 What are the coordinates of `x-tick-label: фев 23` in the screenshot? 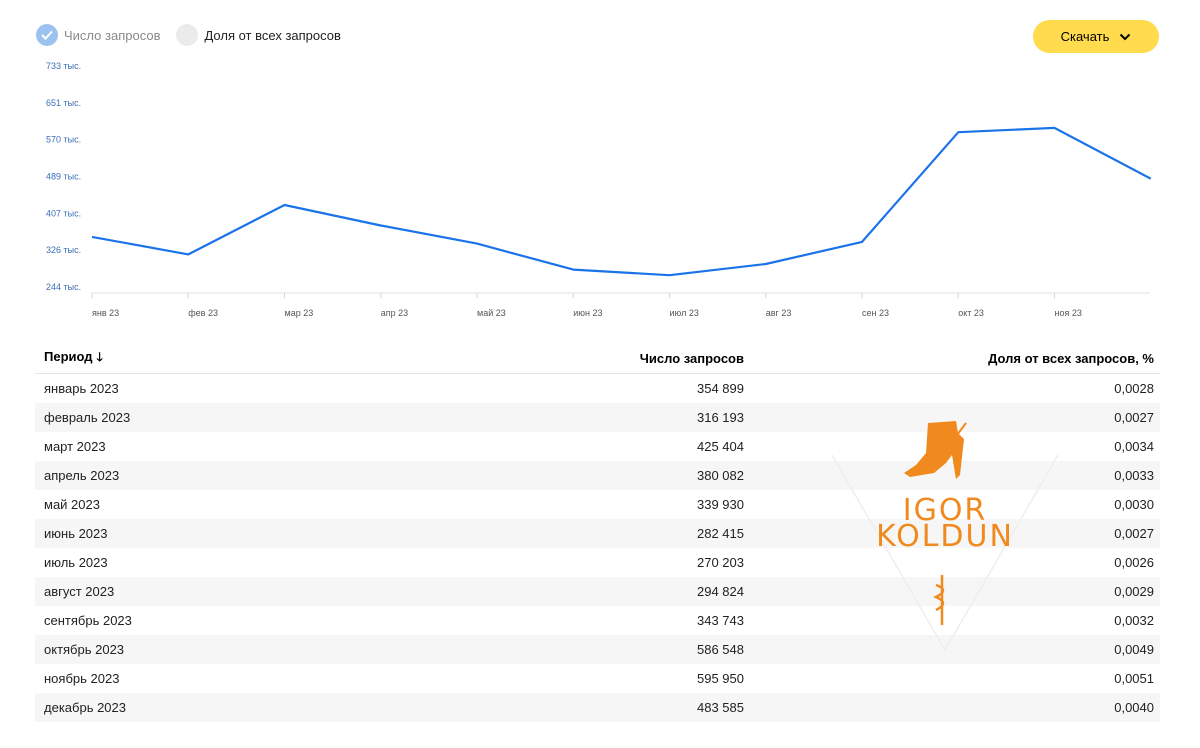 It's located at (203, 313).